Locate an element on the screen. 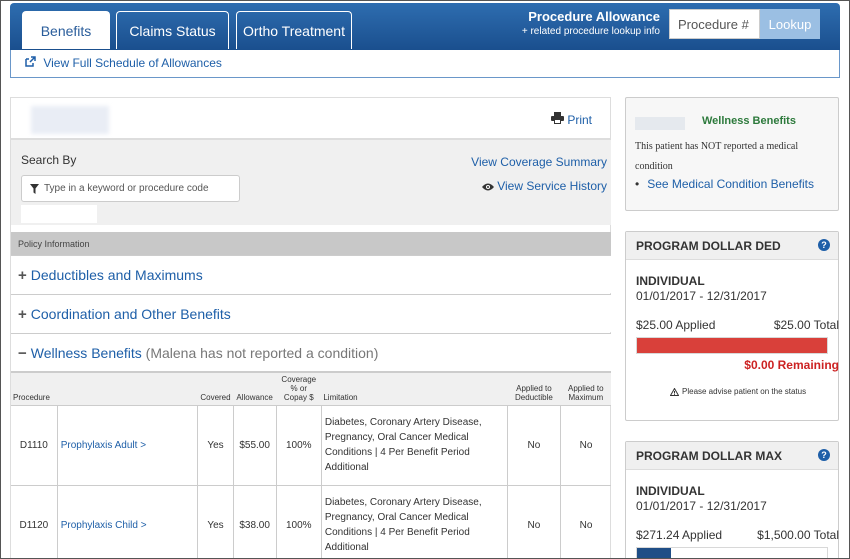 This screenshot has height=559, width=850. column-header-coverage: Coverage % or Copay $ is located at coordinates (299, 388).